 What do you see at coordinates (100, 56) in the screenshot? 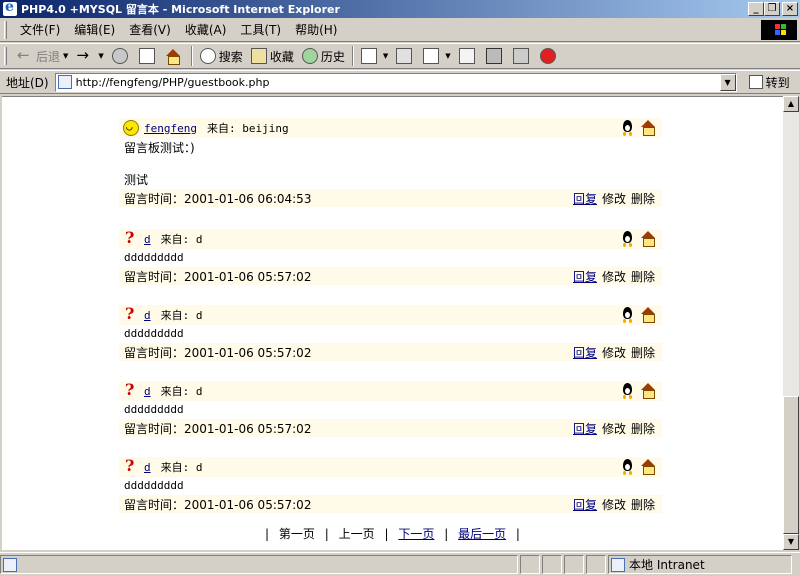
I see `forward-dropdown-icon: ▼` at bounding box center [100, 56].